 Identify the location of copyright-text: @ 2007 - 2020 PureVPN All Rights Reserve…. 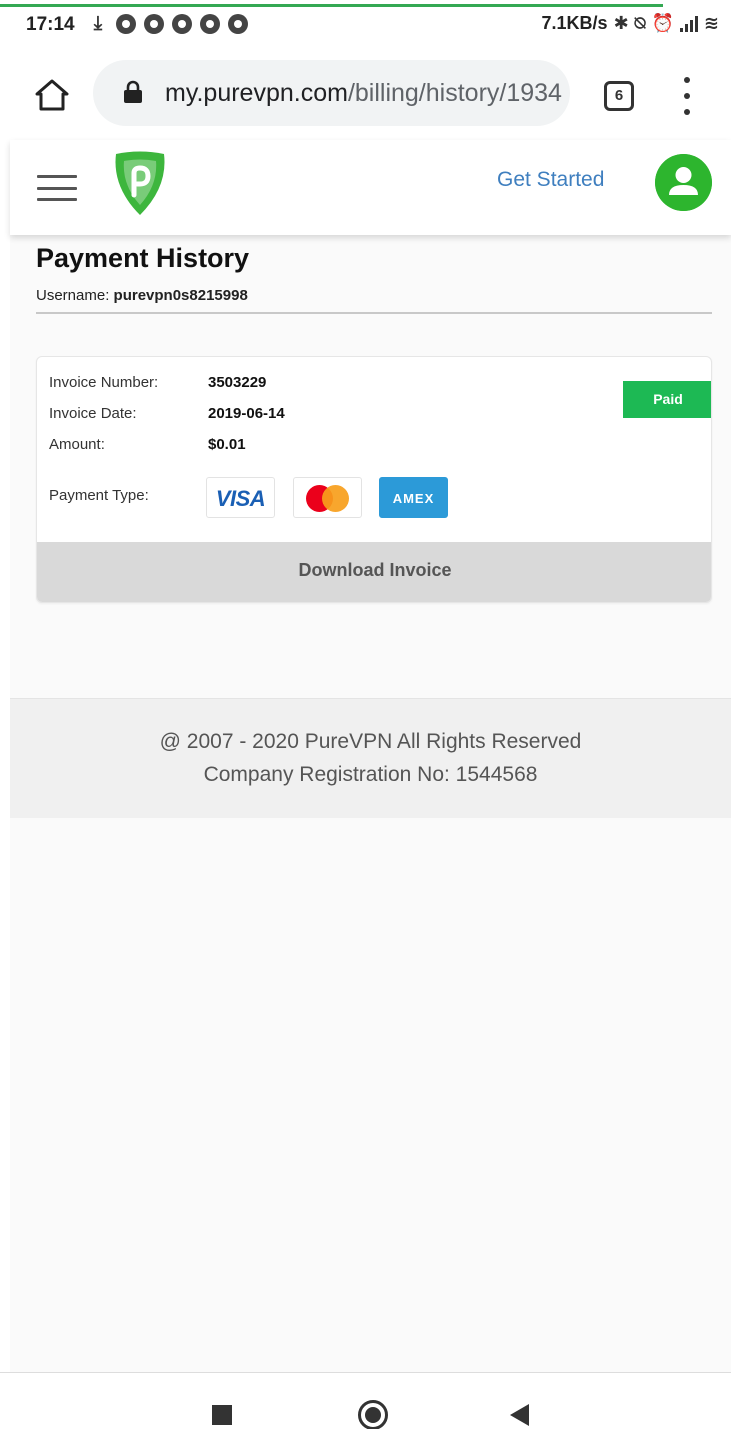
(370, 741).